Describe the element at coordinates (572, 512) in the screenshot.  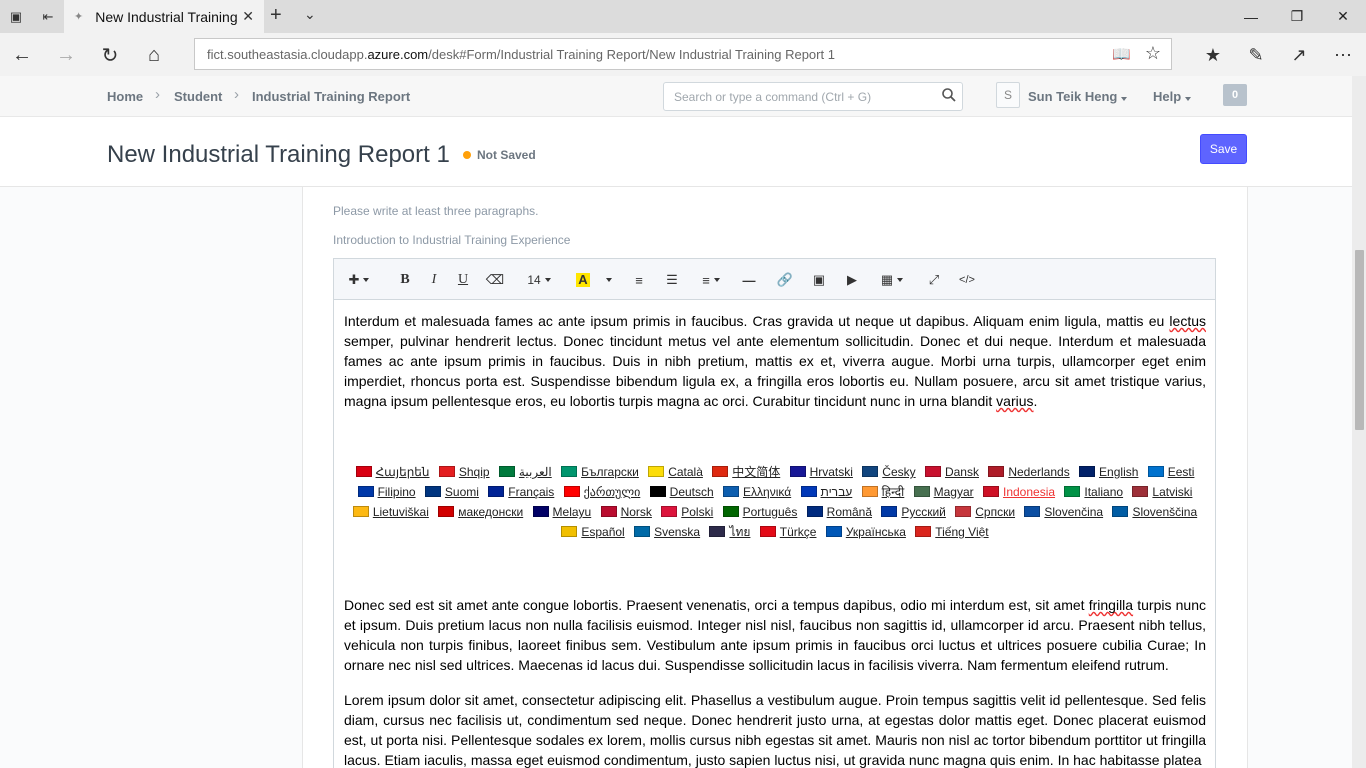
I see `language-label: Melayu` at that location.